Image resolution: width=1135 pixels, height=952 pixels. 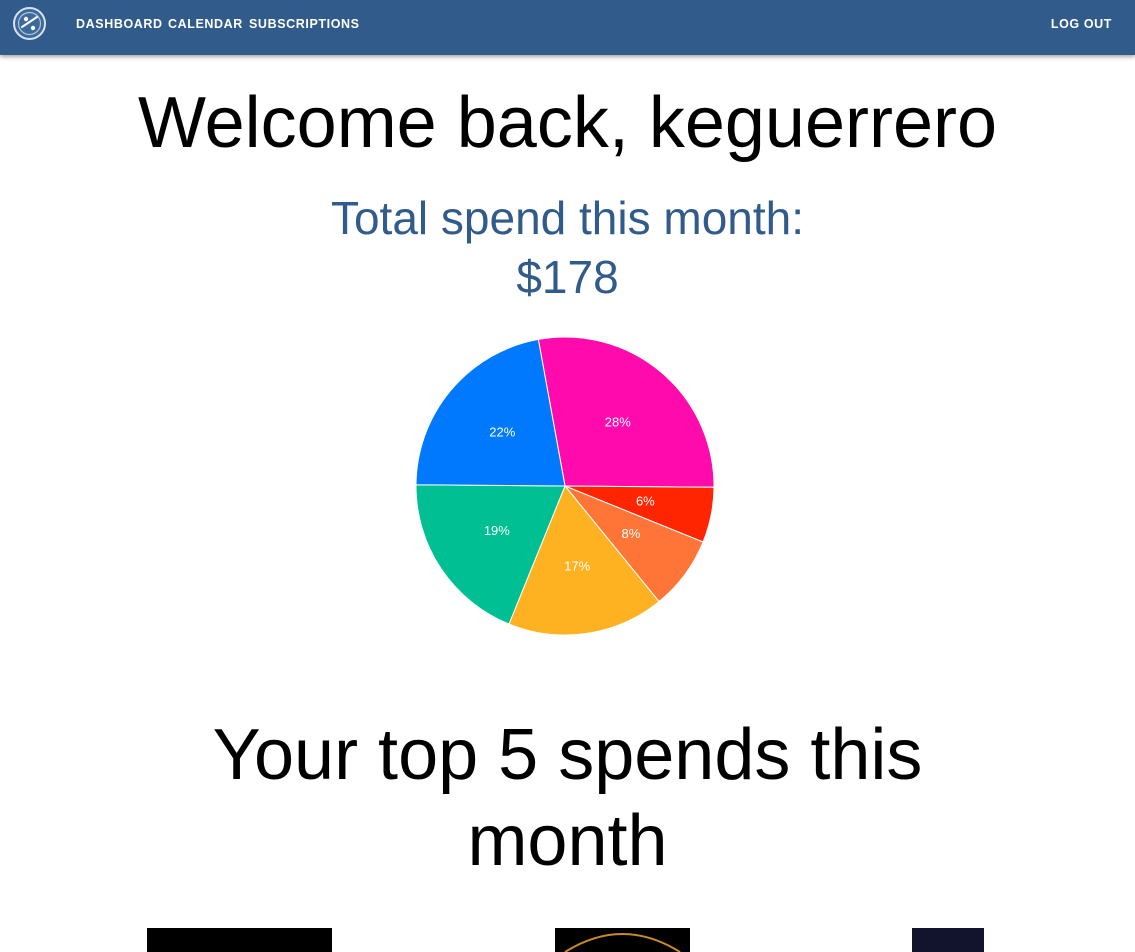 What do you see at coordinates (567, 755) in the screenshot?
I see `top-spends-heading-line1: Your top 5 spends this` at bounding box center [567, 755].